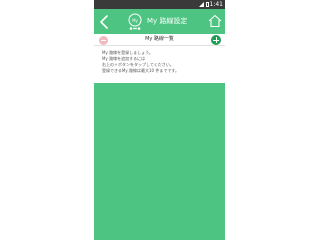 This screenshot has height=240, width=320. What do you see at coordinates (216, 4) in the screenshot?
I see `status-time: 1:41` at bounding box center [216, 4].